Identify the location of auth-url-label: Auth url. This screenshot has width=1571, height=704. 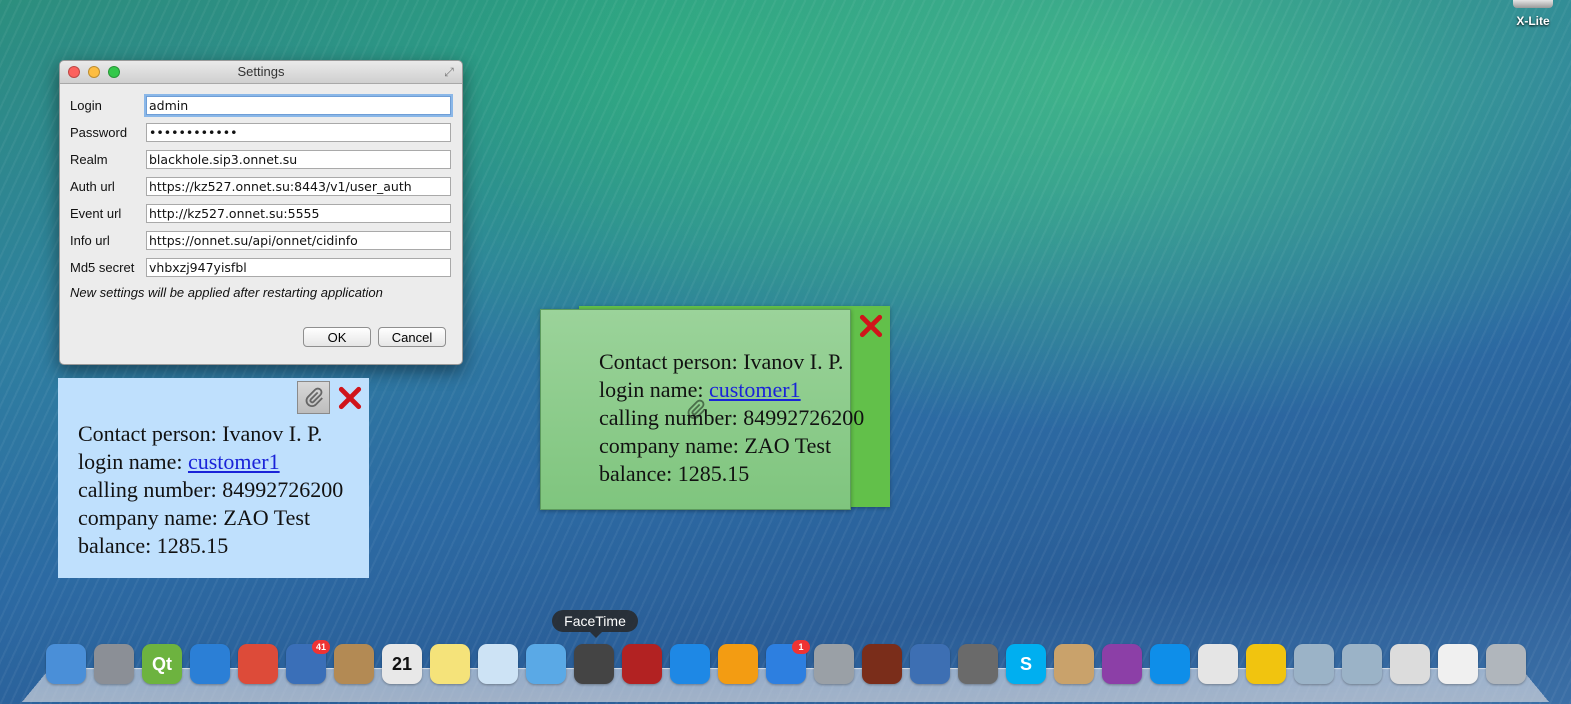
(92, 186).